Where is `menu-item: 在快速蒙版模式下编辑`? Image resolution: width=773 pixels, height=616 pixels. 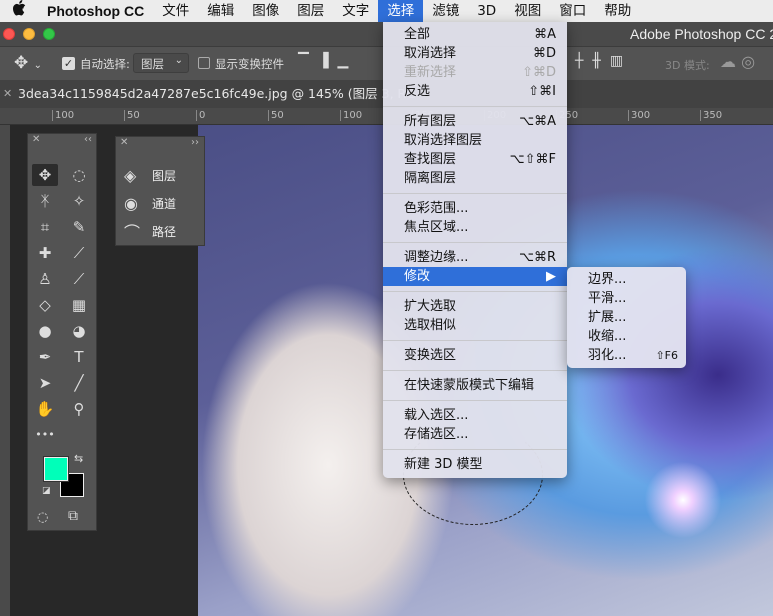
menu-item: 在快速蒙版模式下编辑 is located at coordinates (475, 385).